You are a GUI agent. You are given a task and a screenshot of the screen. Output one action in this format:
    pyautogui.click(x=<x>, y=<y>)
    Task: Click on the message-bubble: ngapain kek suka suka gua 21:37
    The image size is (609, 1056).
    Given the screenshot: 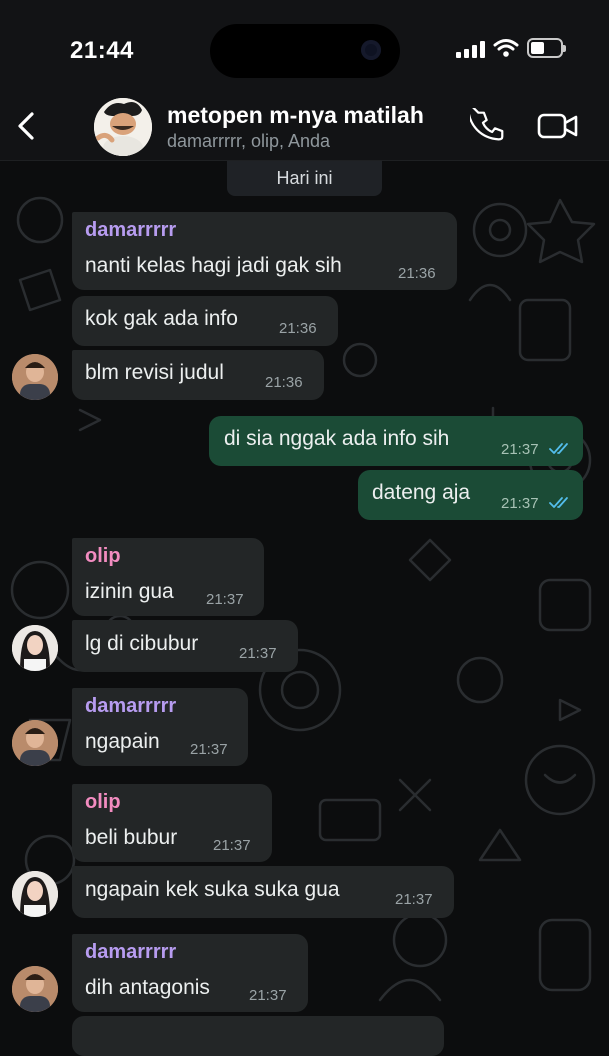 What is the action you would take?
    pyautogui.click(x=263, y=892)
    